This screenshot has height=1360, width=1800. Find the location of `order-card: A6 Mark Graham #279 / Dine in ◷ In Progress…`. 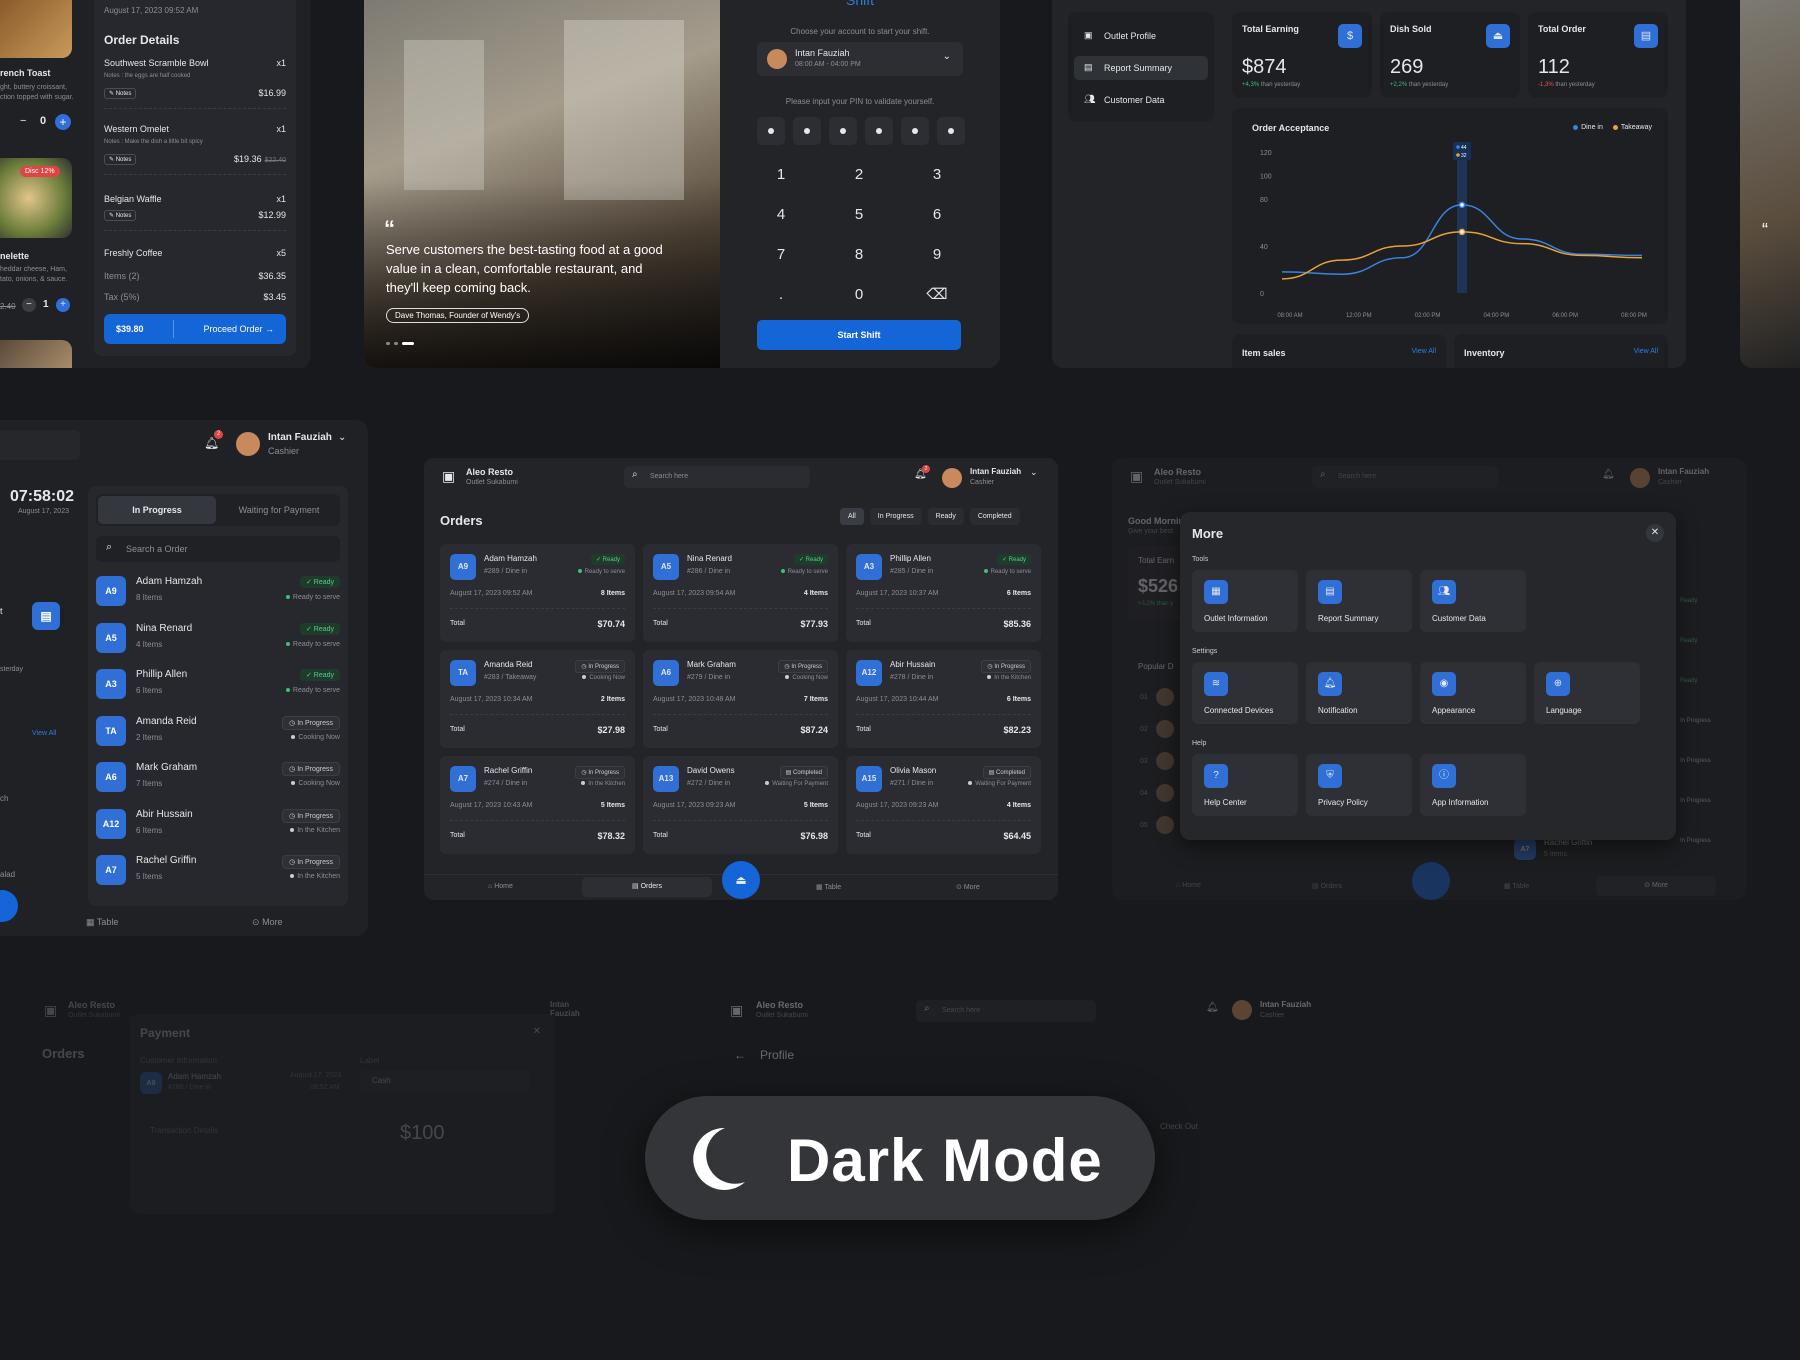

order-card: A6 Mark Graham #279 / Dine in ◷ In Progress… is located at coordinates (740, 699).